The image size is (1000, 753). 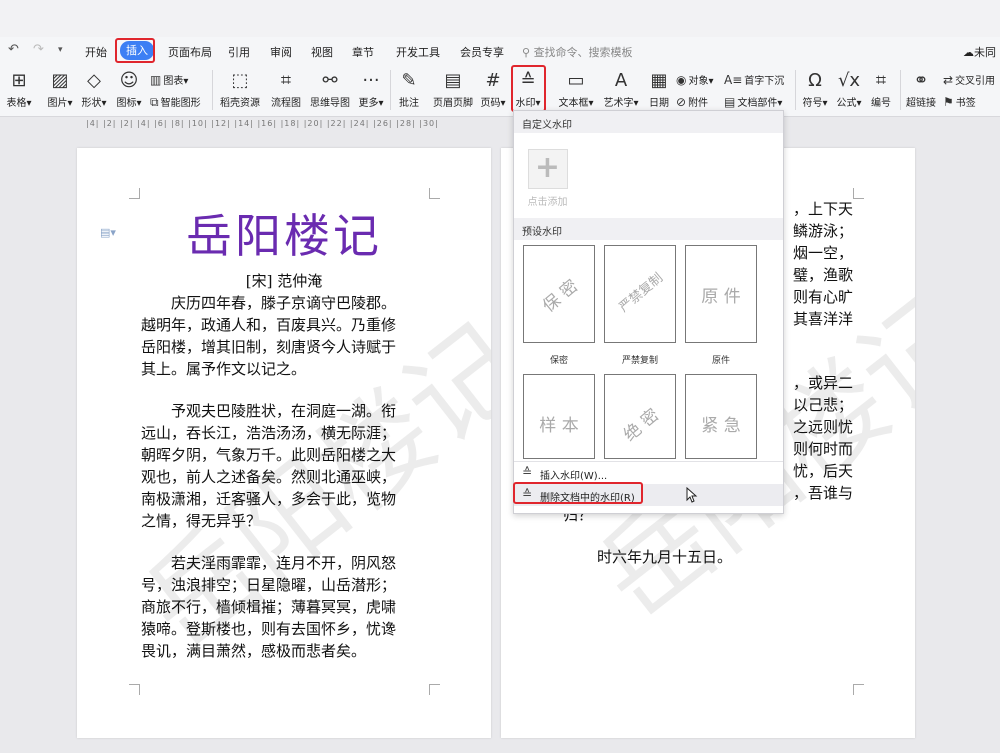 I want to click on smart-shape-button: ⧉ 智能图形, so click(x=175, y=102).